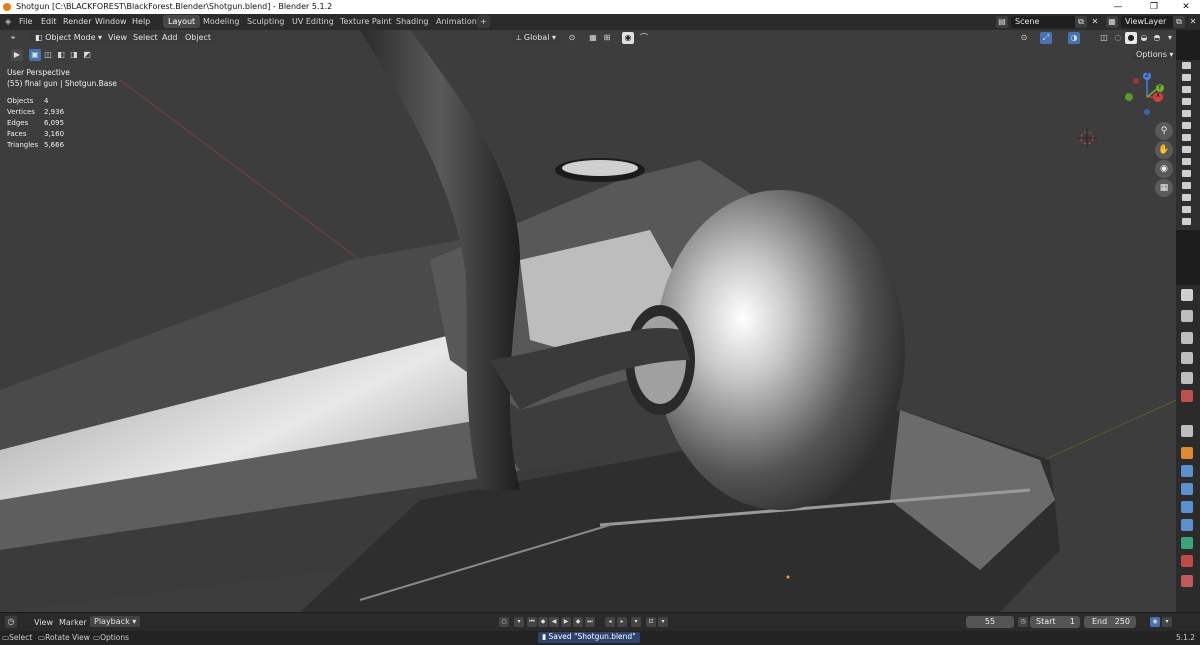  What do you see at coordinates (1023, 622) in the screenshot?
I see `preview-range-icon: ◷` at bounding box center [1023, 622].